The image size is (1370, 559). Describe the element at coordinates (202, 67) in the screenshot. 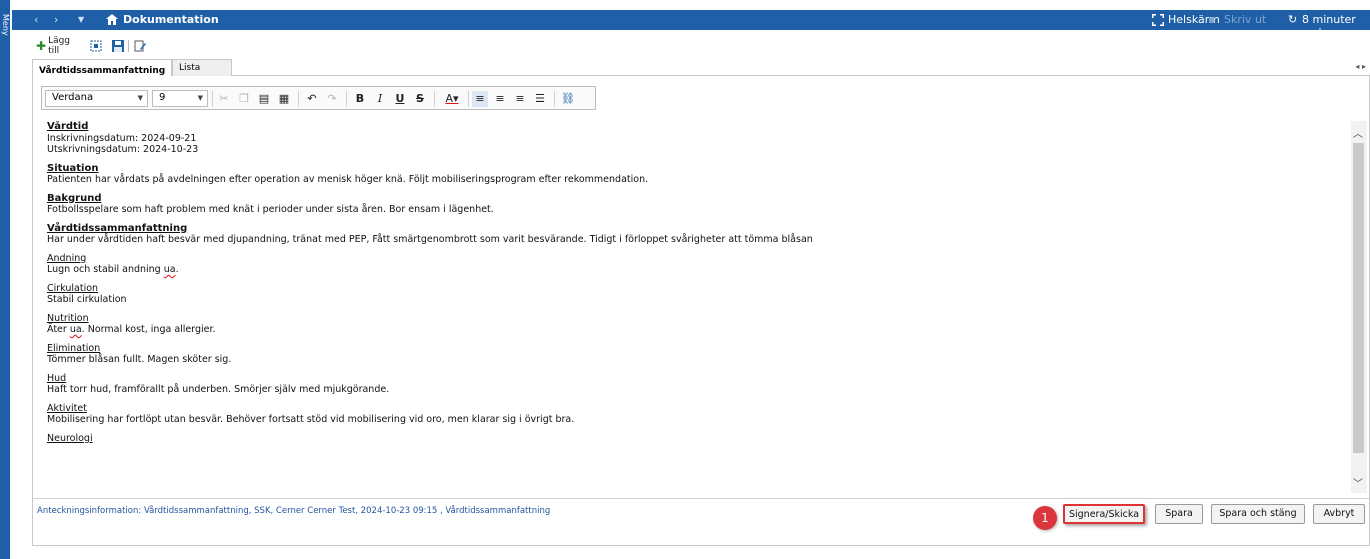

I see `tab-lista: Lista` at that location.